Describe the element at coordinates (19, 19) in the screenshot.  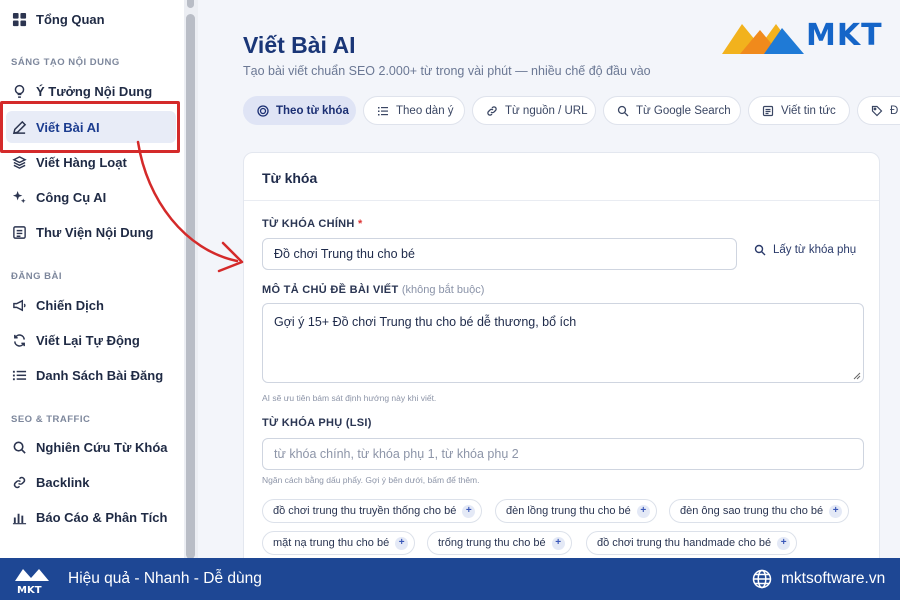
I see `home-icon` at that location.